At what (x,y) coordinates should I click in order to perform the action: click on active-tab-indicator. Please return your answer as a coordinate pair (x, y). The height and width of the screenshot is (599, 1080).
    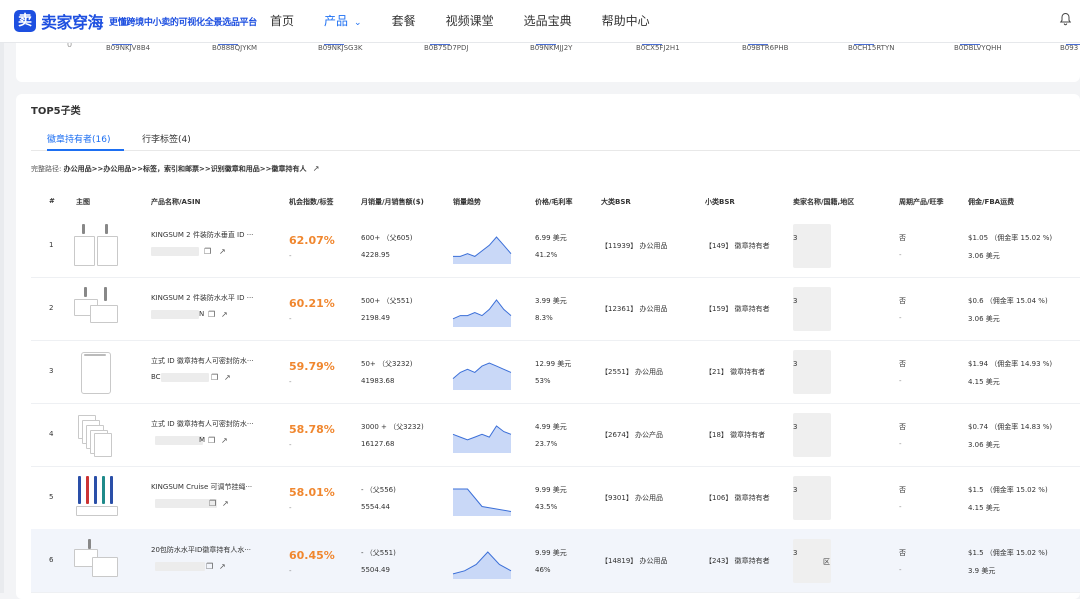
    Looking at the image, I should click on (85, 150).